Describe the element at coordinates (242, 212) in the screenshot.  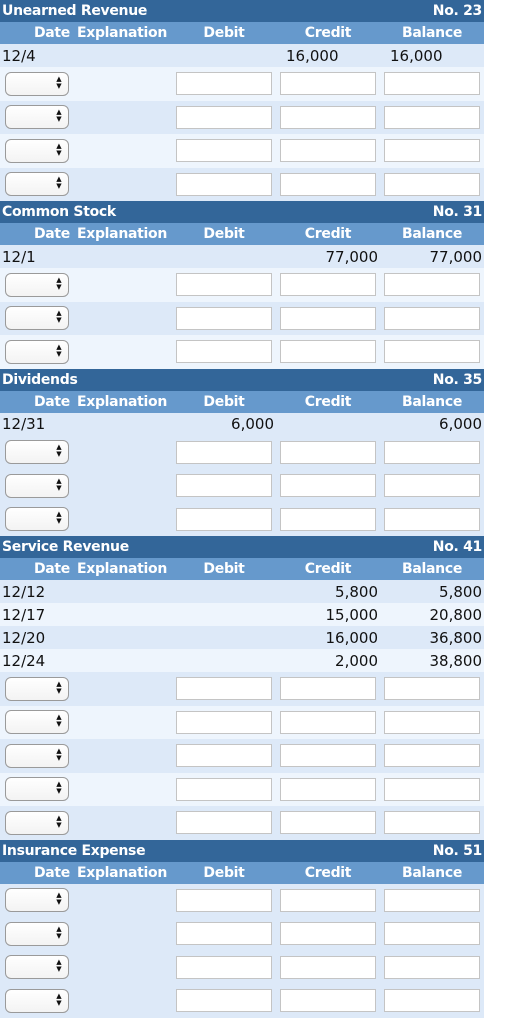
I see `account-title-bar: Common Stock No. 31` at that location.